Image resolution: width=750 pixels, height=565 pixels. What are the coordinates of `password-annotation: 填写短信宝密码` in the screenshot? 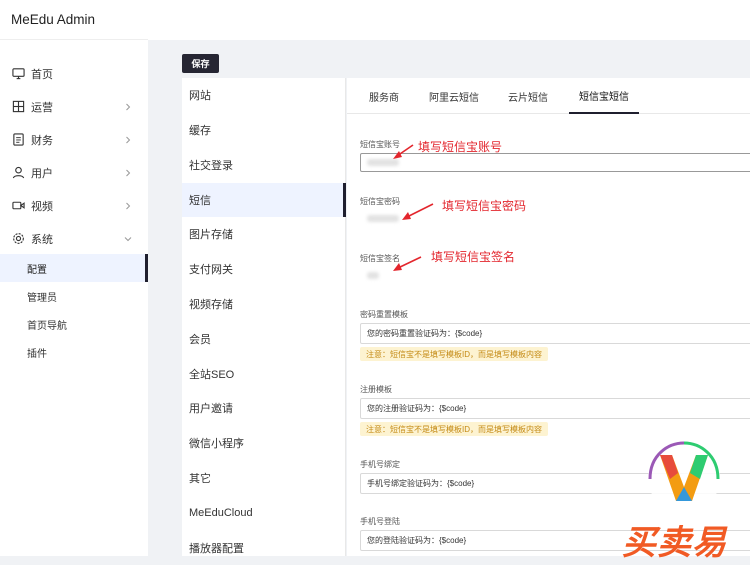 It's located at (484, 206).